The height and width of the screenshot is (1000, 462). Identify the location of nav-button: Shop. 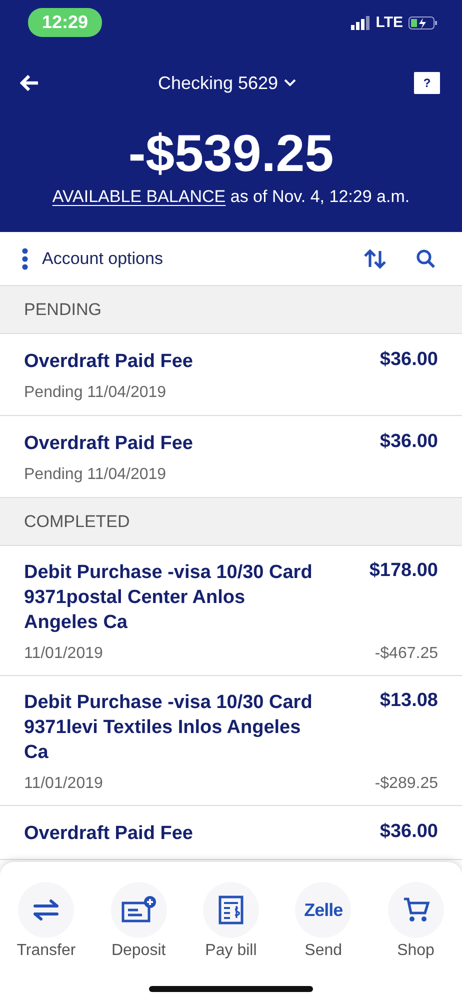
(416, 921).